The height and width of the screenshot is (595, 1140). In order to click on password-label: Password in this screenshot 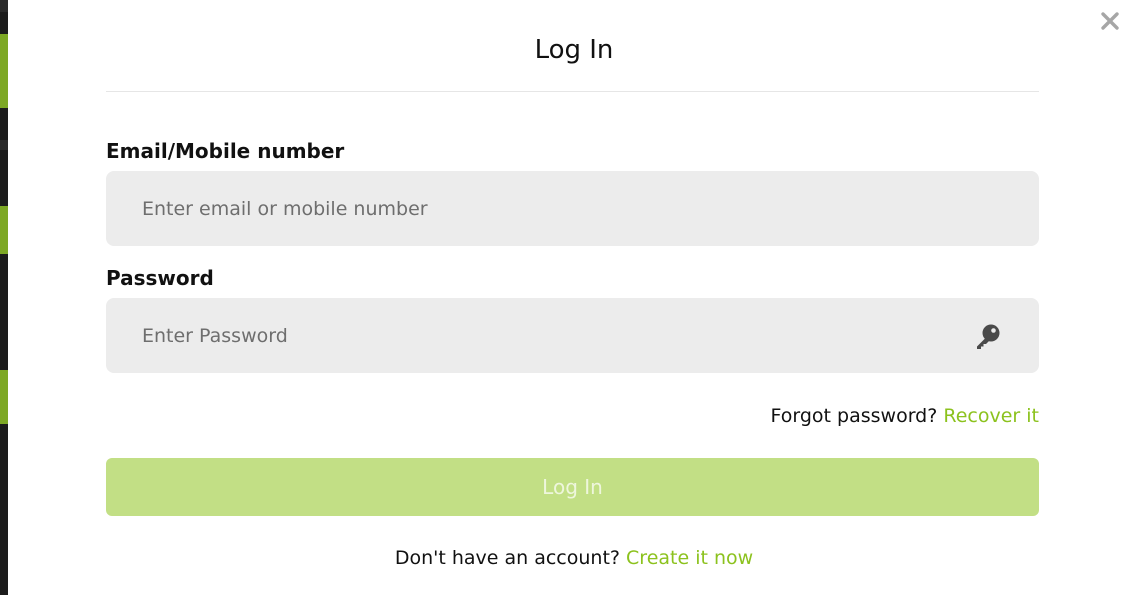, I will do `click(160, 278)`.